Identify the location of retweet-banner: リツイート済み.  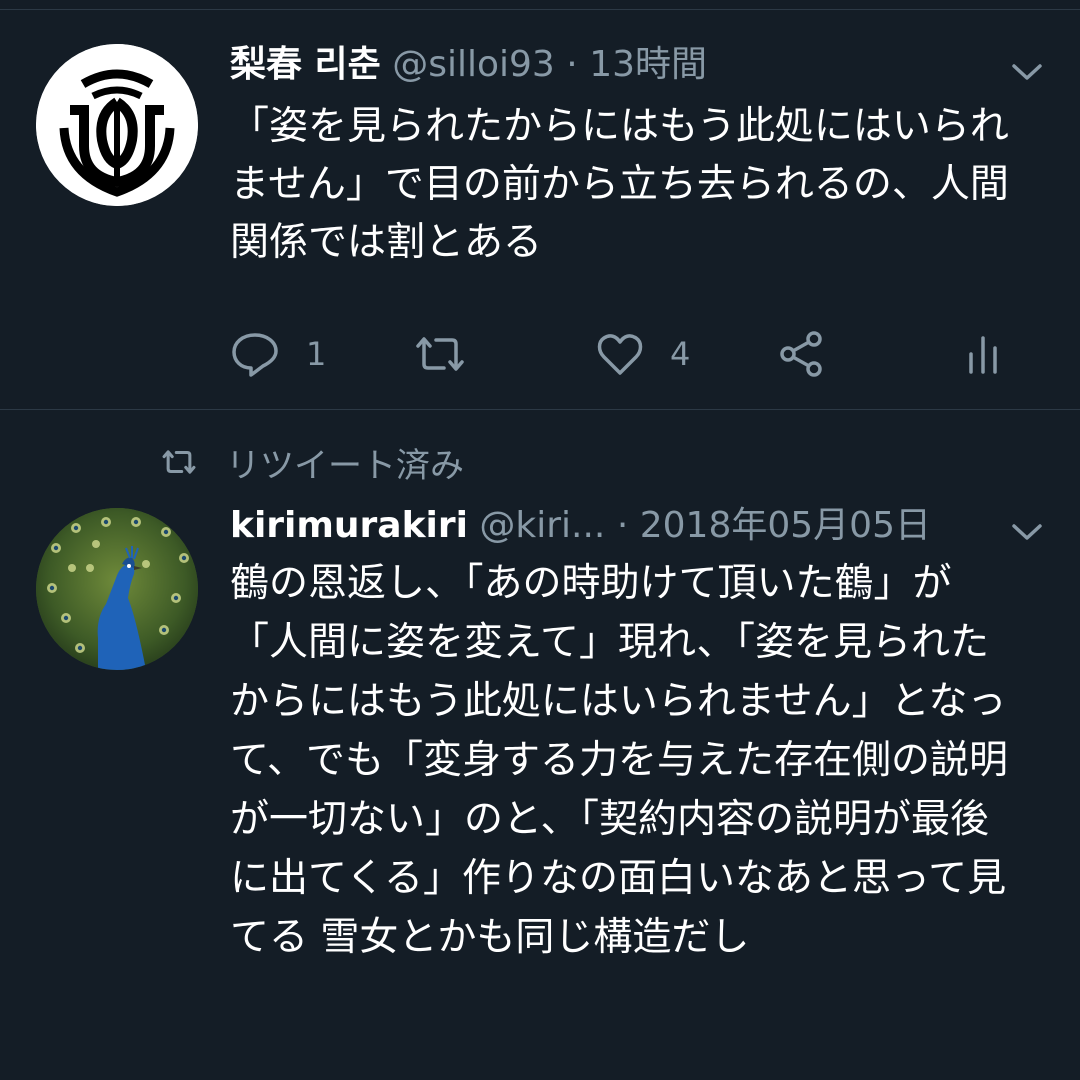
(312, 463).